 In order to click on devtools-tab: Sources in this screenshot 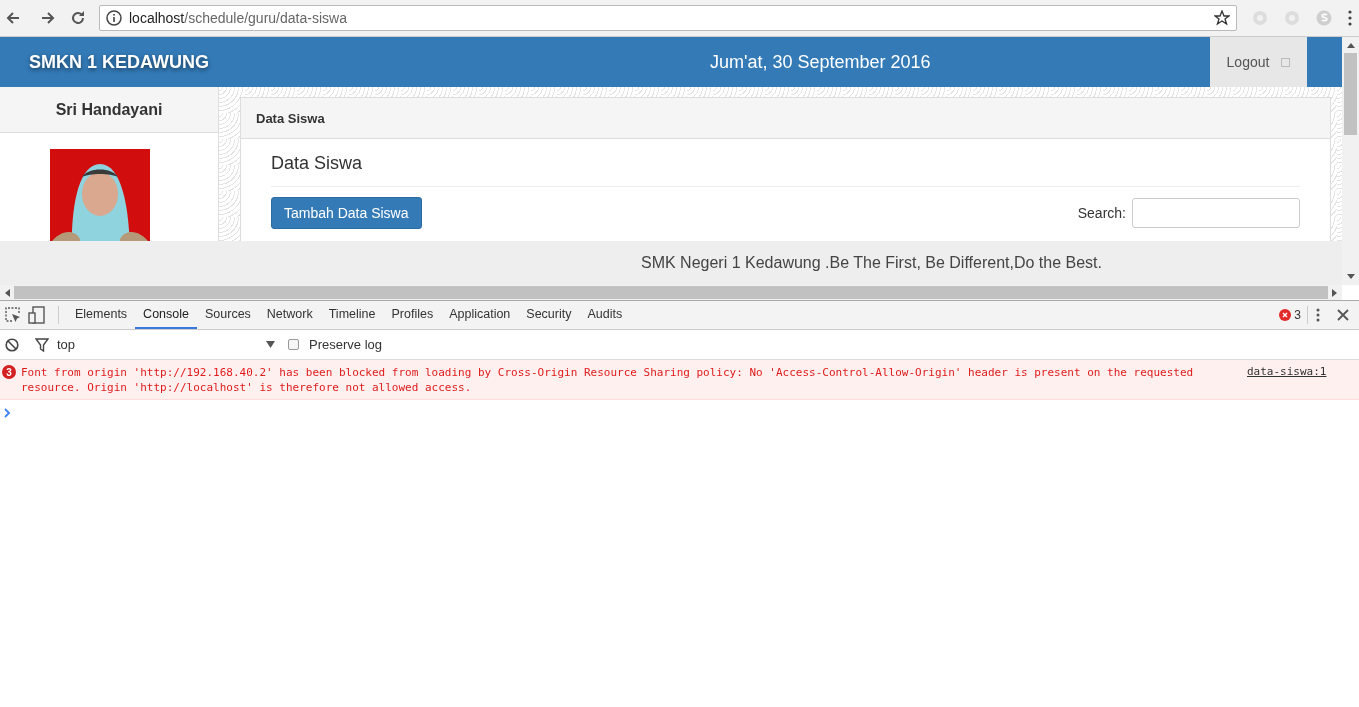, I will do `click(228, 315)`.